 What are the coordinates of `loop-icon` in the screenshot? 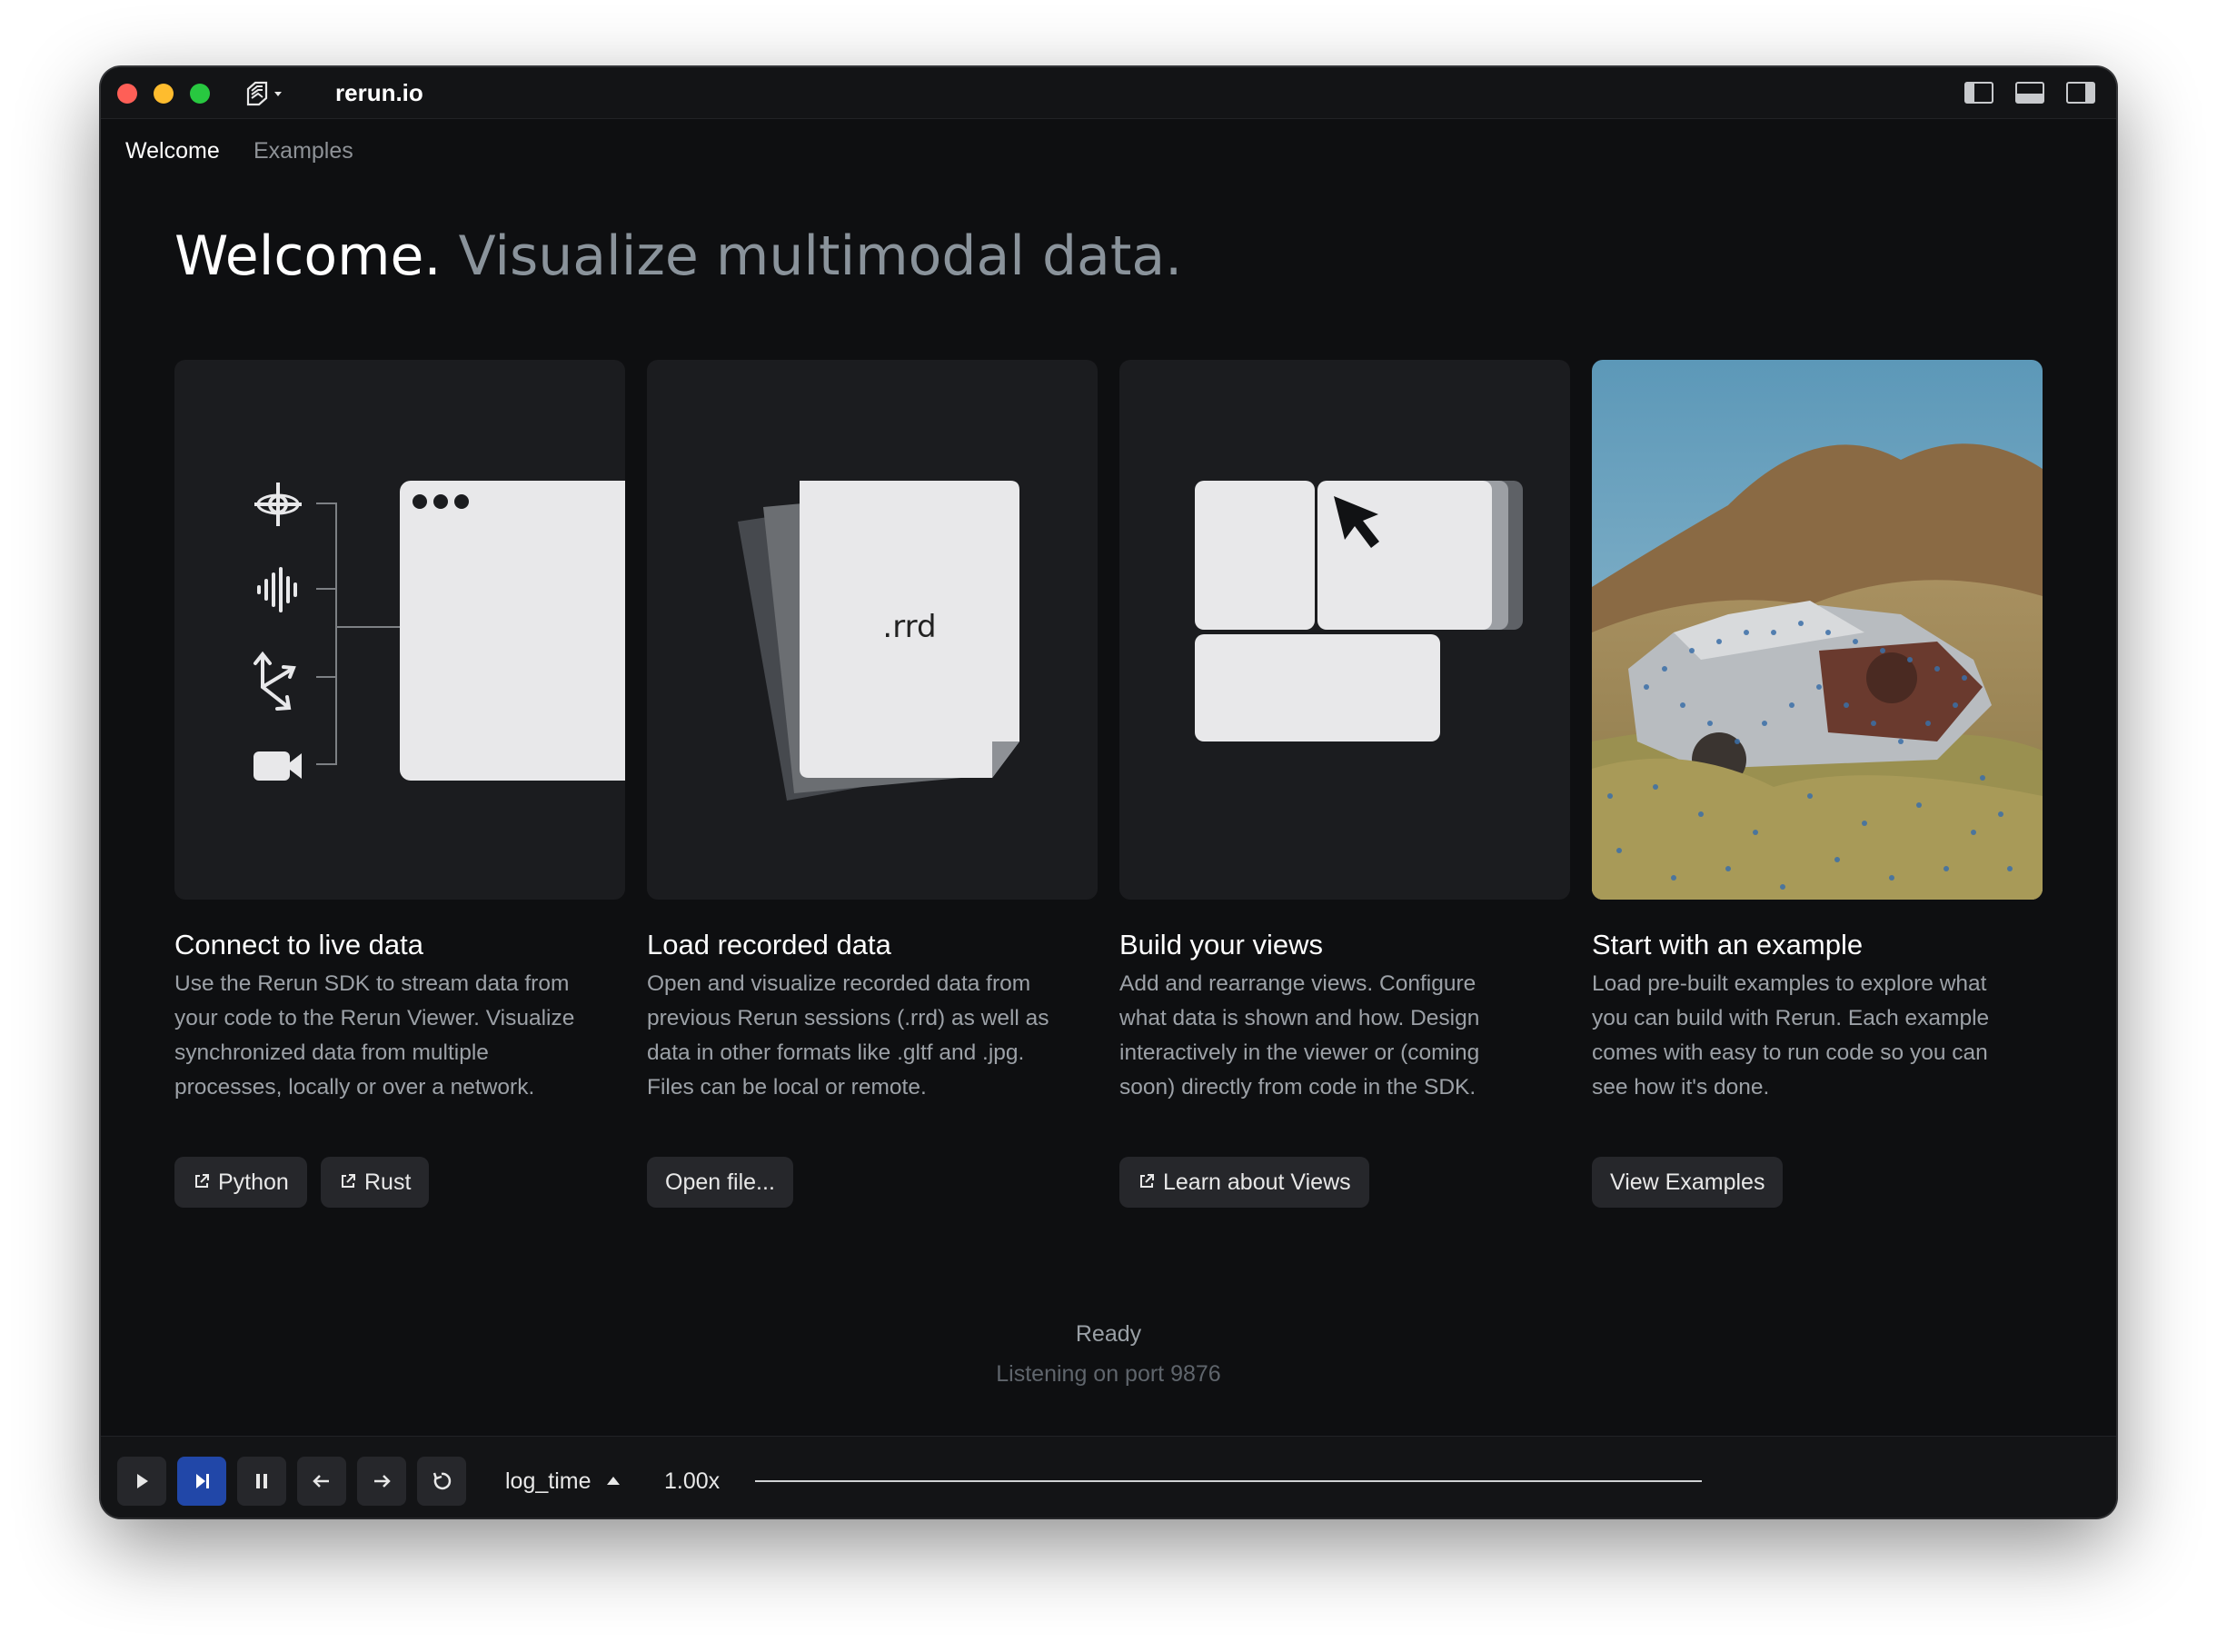 It's located at (442, 1481).